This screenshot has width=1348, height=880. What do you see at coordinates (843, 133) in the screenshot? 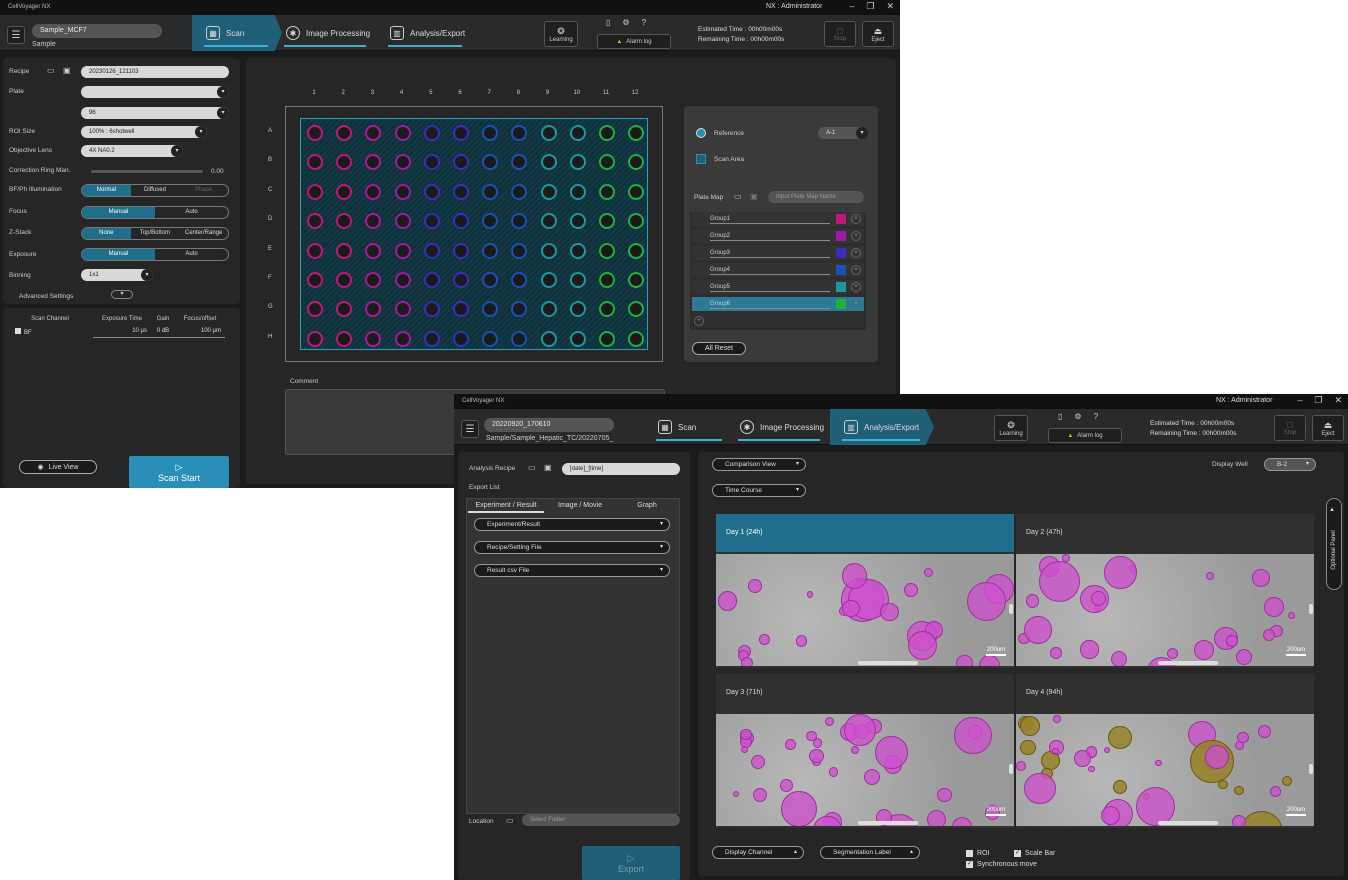
I see `reference-select: A-1 ▾` at bounding box center [843, 133].